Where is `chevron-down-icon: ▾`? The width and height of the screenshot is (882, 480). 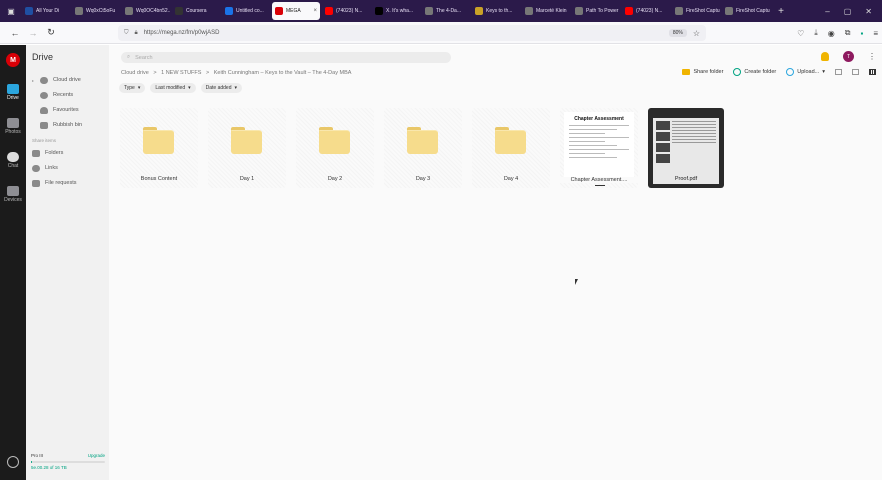
chevron-down-icon: ▾ is located at coordinates (823, 72).